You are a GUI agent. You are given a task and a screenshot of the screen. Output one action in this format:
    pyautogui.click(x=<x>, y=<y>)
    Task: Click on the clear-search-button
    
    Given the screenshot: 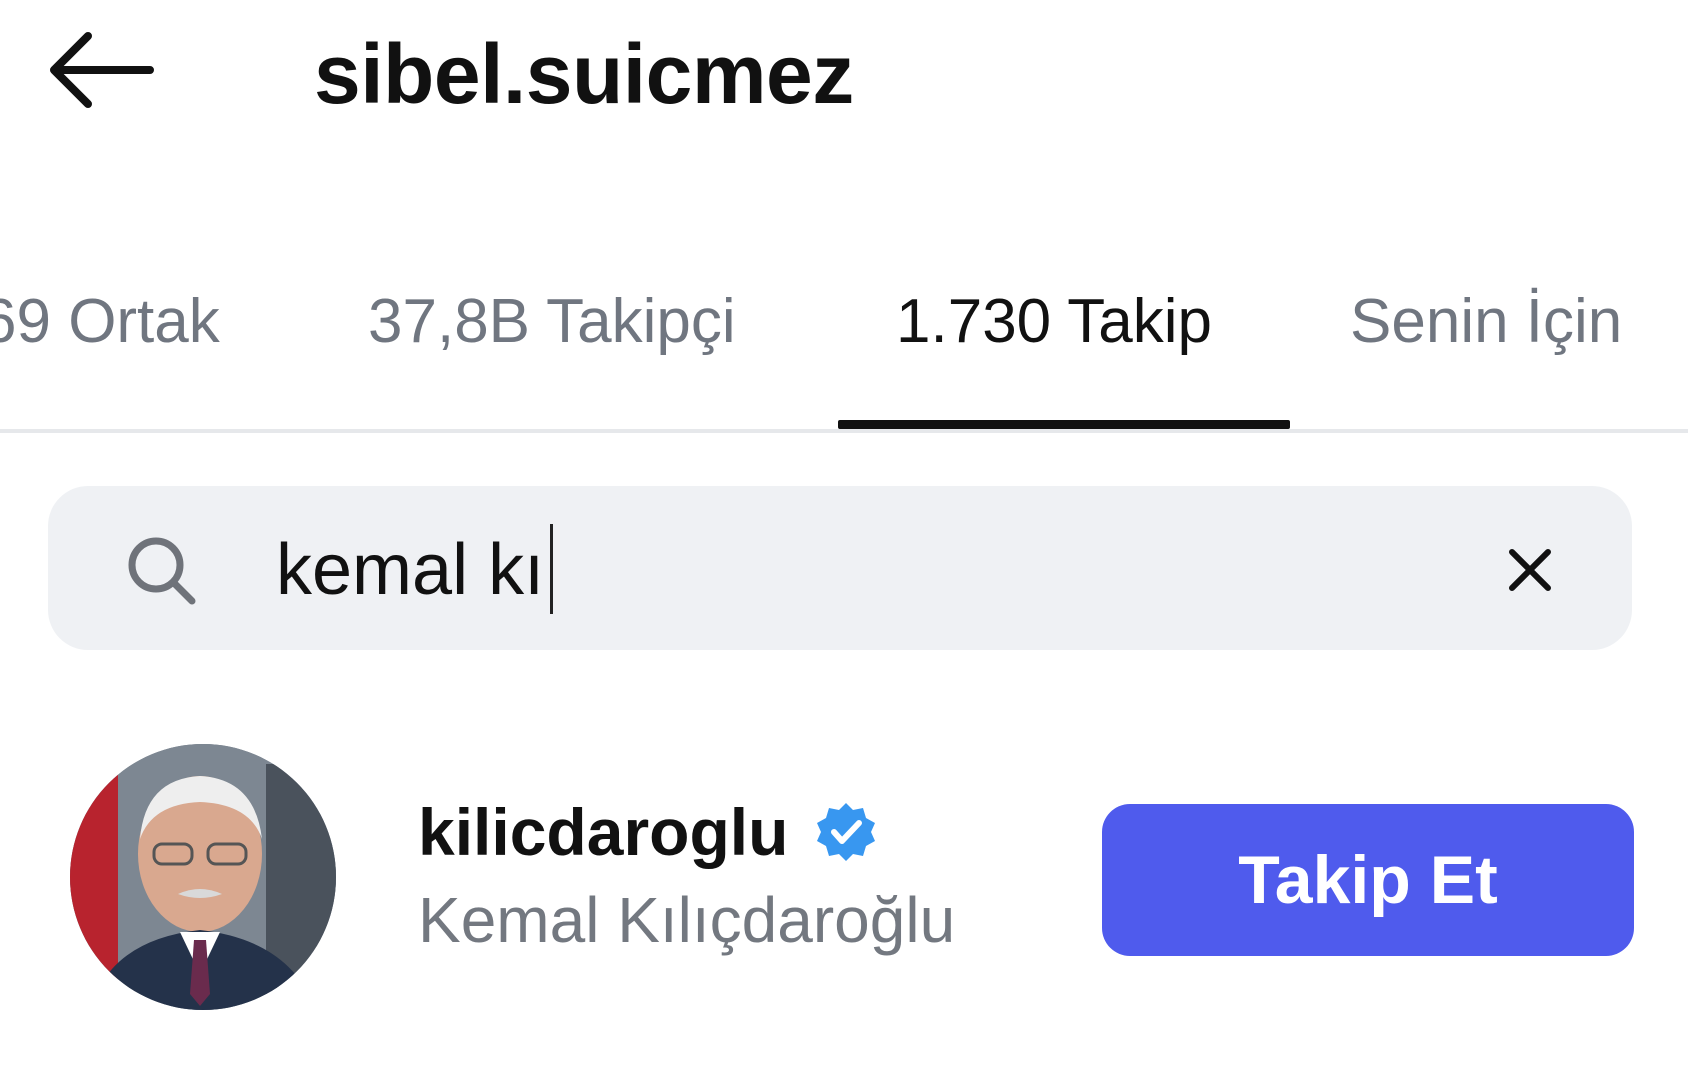 What is the action you would take?
    pyautogui.click(x=1530, y=570)
    